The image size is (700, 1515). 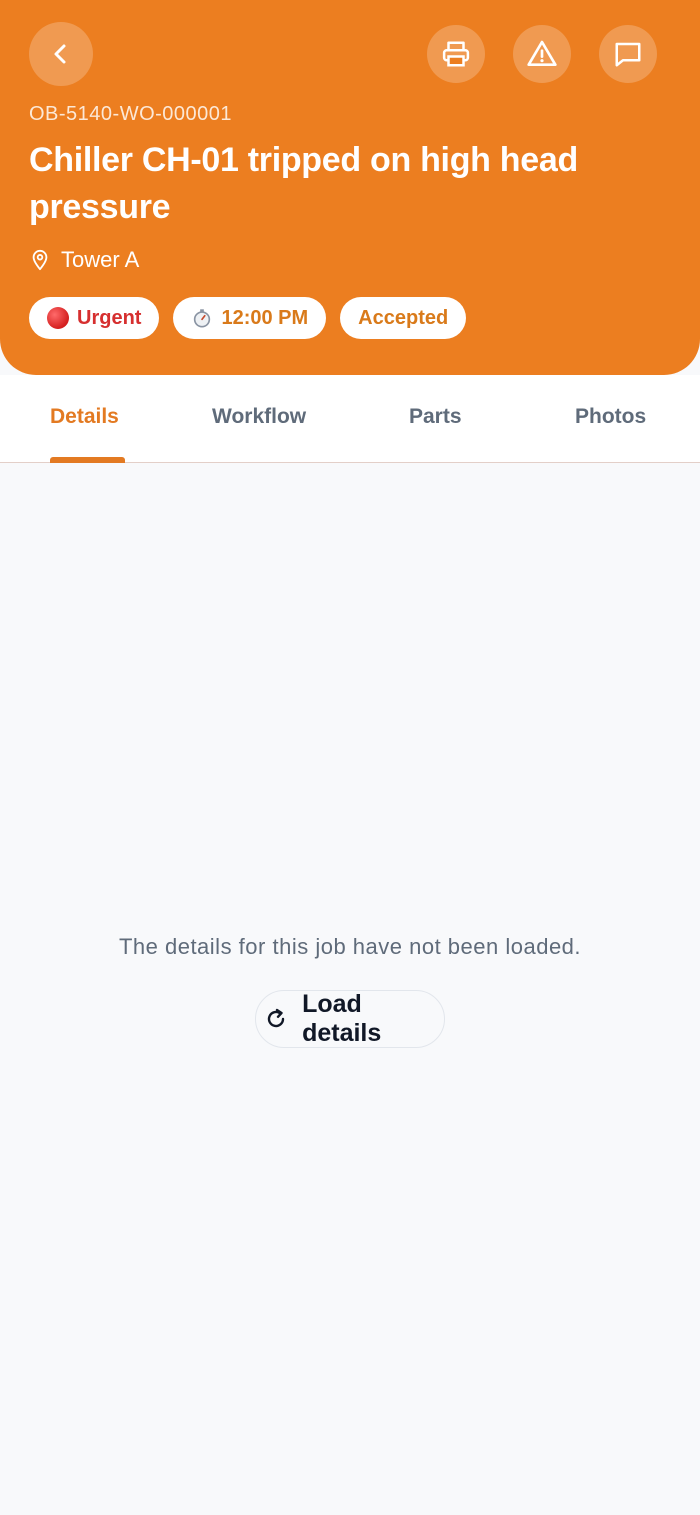 I want to click on tab-parts: Parts, so click(x=435, y=417).